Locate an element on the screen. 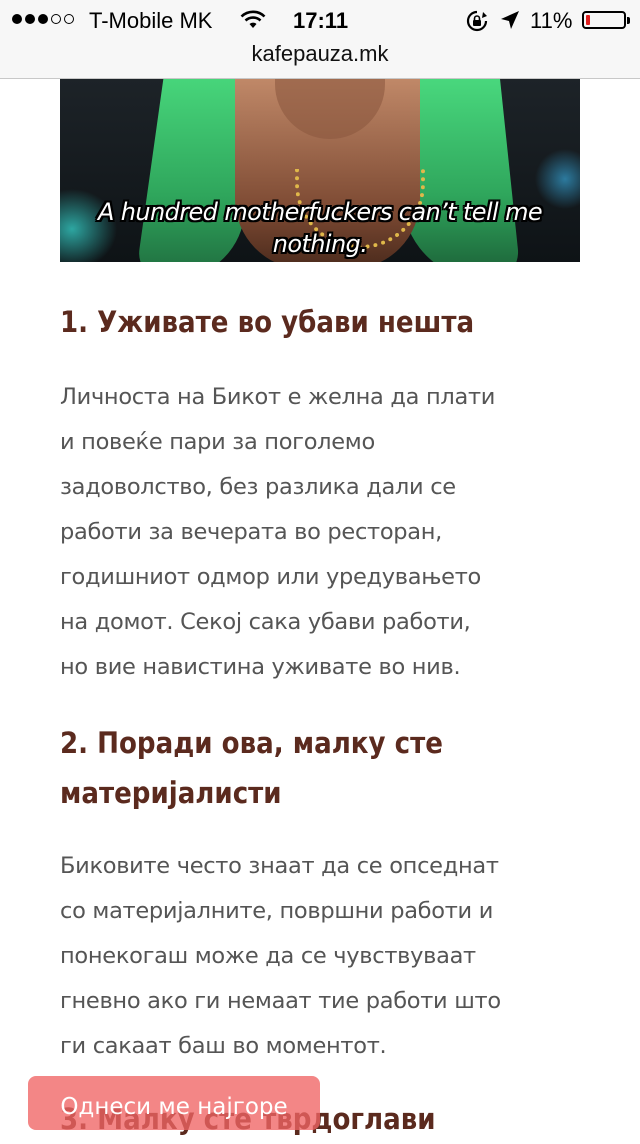 This screenshot has height=1144, width=640. signal-strength-icon is located at coordinates (43, 19).